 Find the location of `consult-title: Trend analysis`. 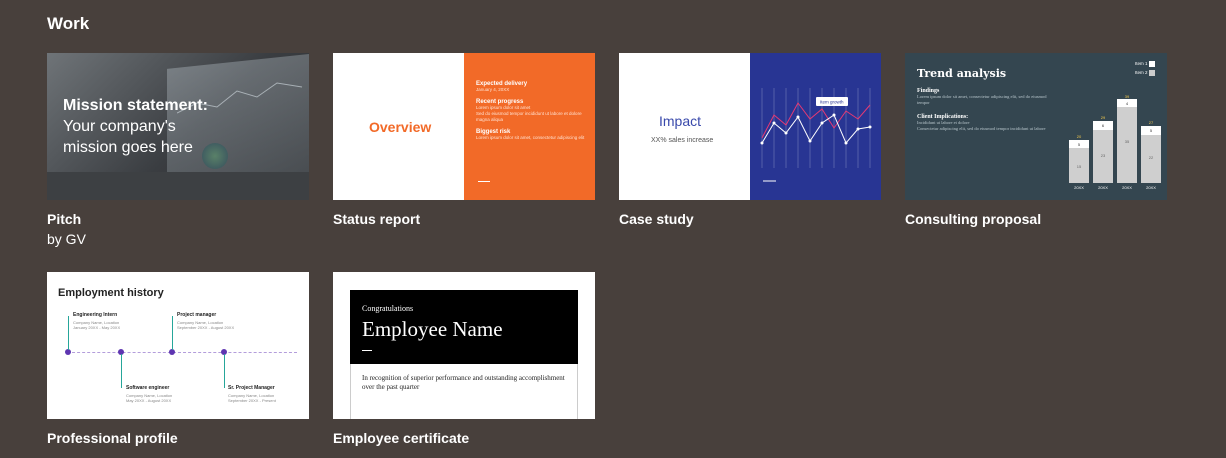

consult-title: Trend analysis is located at coordinates (962, 73).